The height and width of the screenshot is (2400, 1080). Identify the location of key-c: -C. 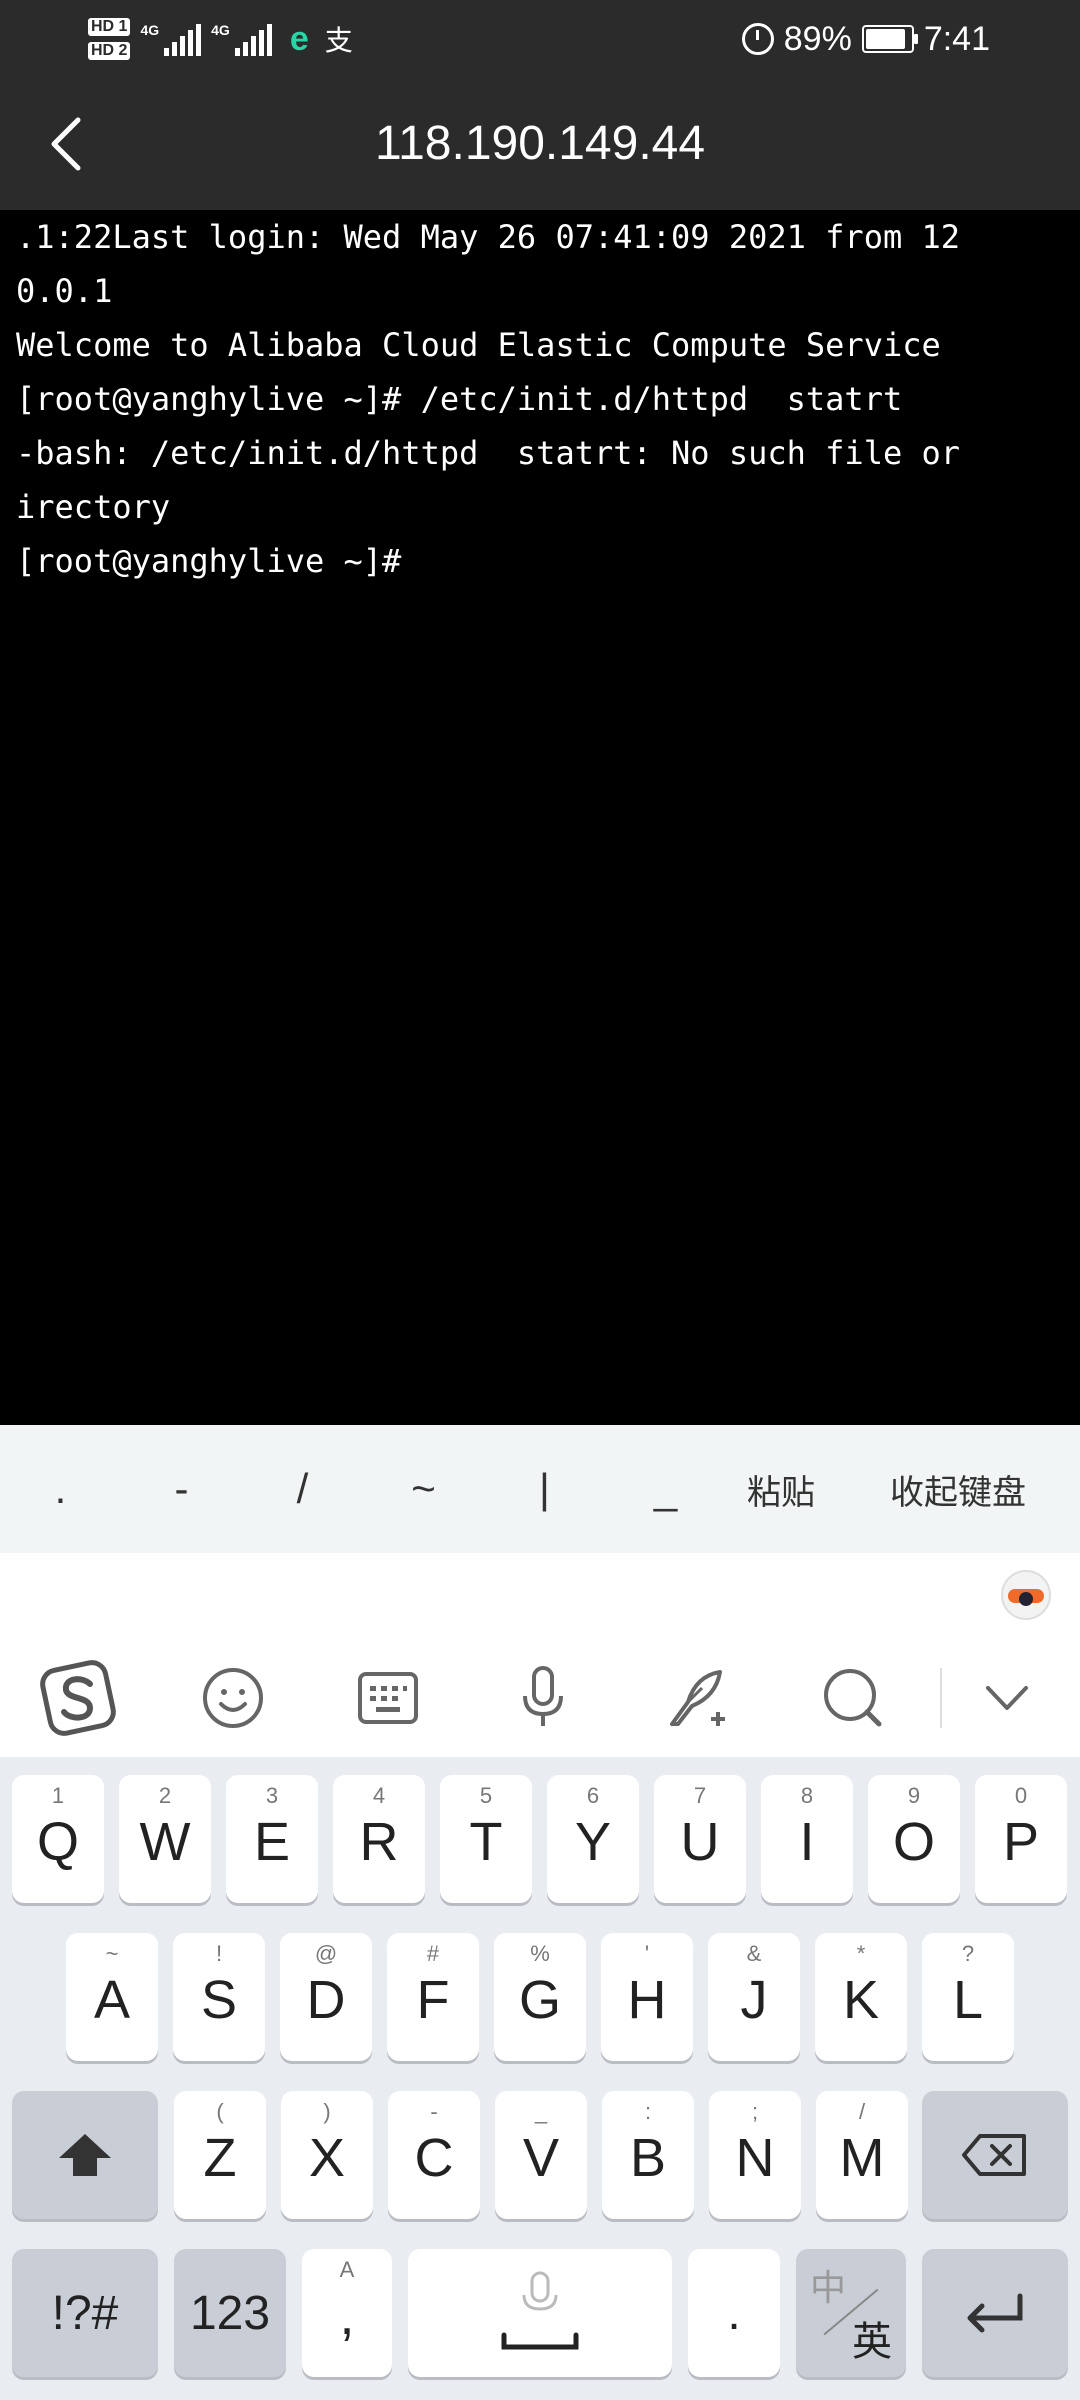
(434, 2155).